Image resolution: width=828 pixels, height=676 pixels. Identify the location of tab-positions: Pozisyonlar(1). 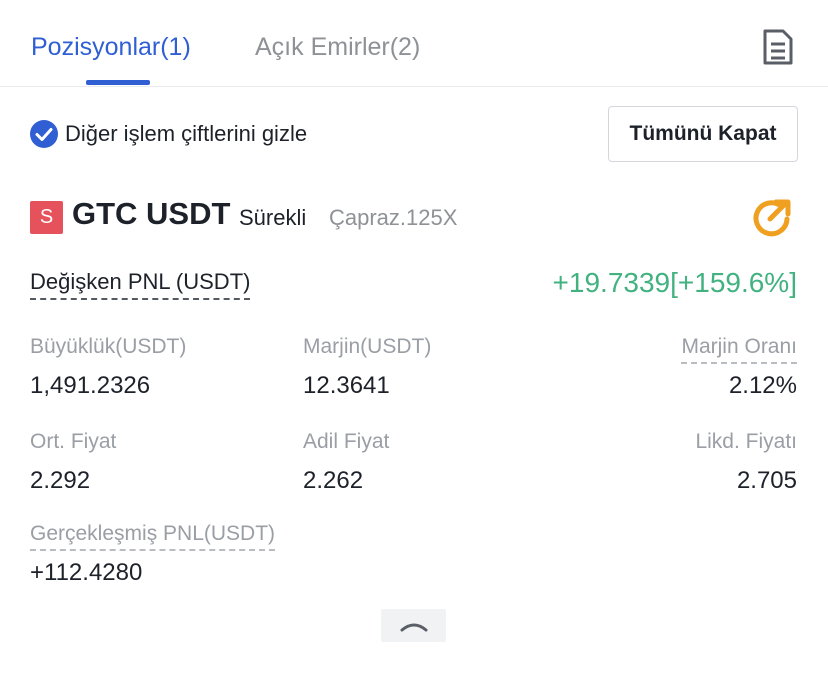
(111, 47).